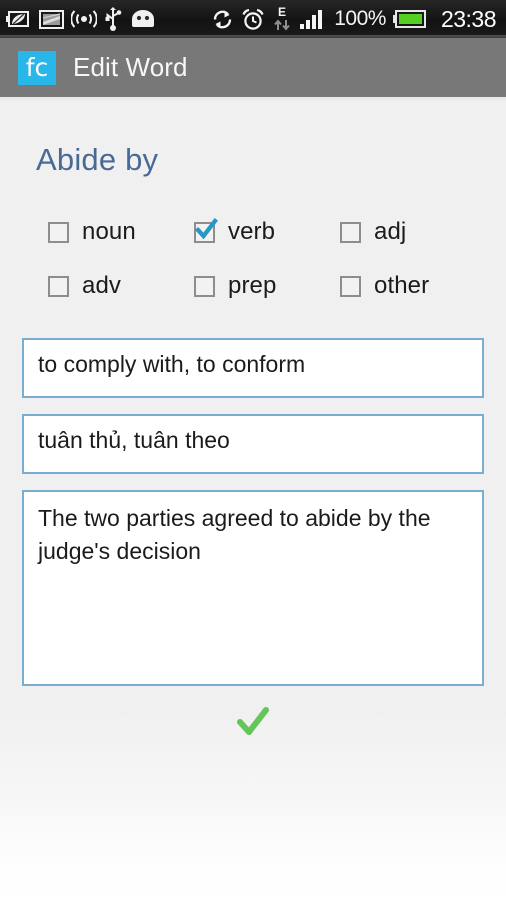 This screenshot has height=900, width=506. What do you see at coordinates (253, 69) in the screenshot?
I see `app-bar: fc Edit Word` at bounding box center [253, 69].